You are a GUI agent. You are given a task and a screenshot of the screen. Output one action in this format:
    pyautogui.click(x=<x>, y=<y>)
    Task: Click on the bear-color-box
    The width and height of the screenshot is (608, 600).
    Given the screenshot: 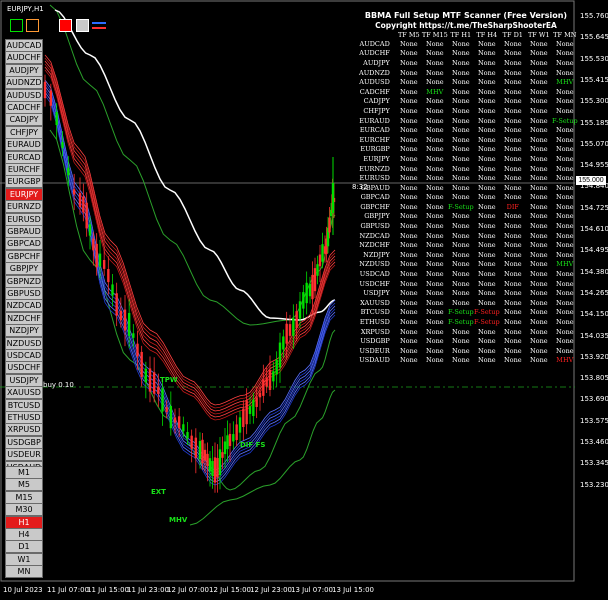 What is the action you would take?
    pyautogui.click(x=65, y=25)
    